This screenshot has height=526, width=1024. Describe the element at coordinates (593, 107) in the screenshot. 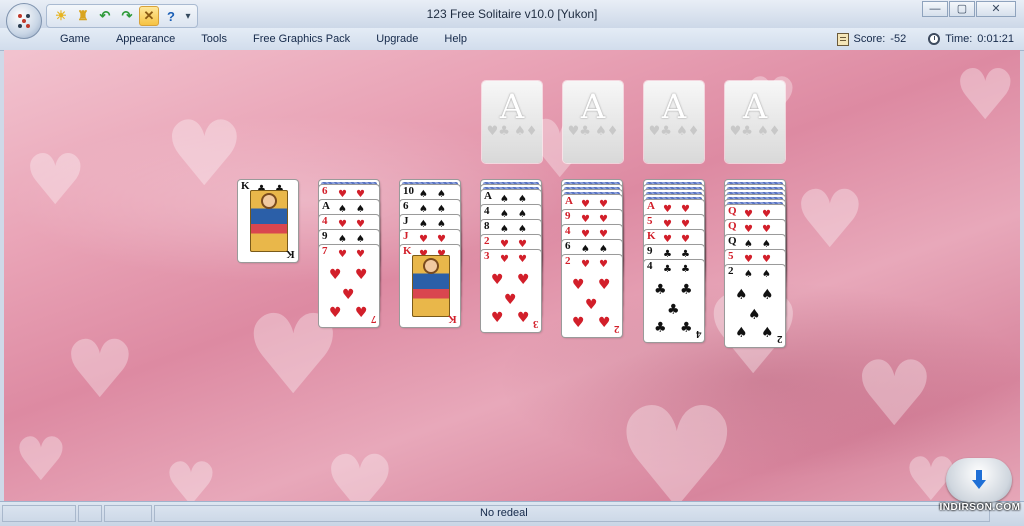

I see `foundation-ace-label: A` at that location.